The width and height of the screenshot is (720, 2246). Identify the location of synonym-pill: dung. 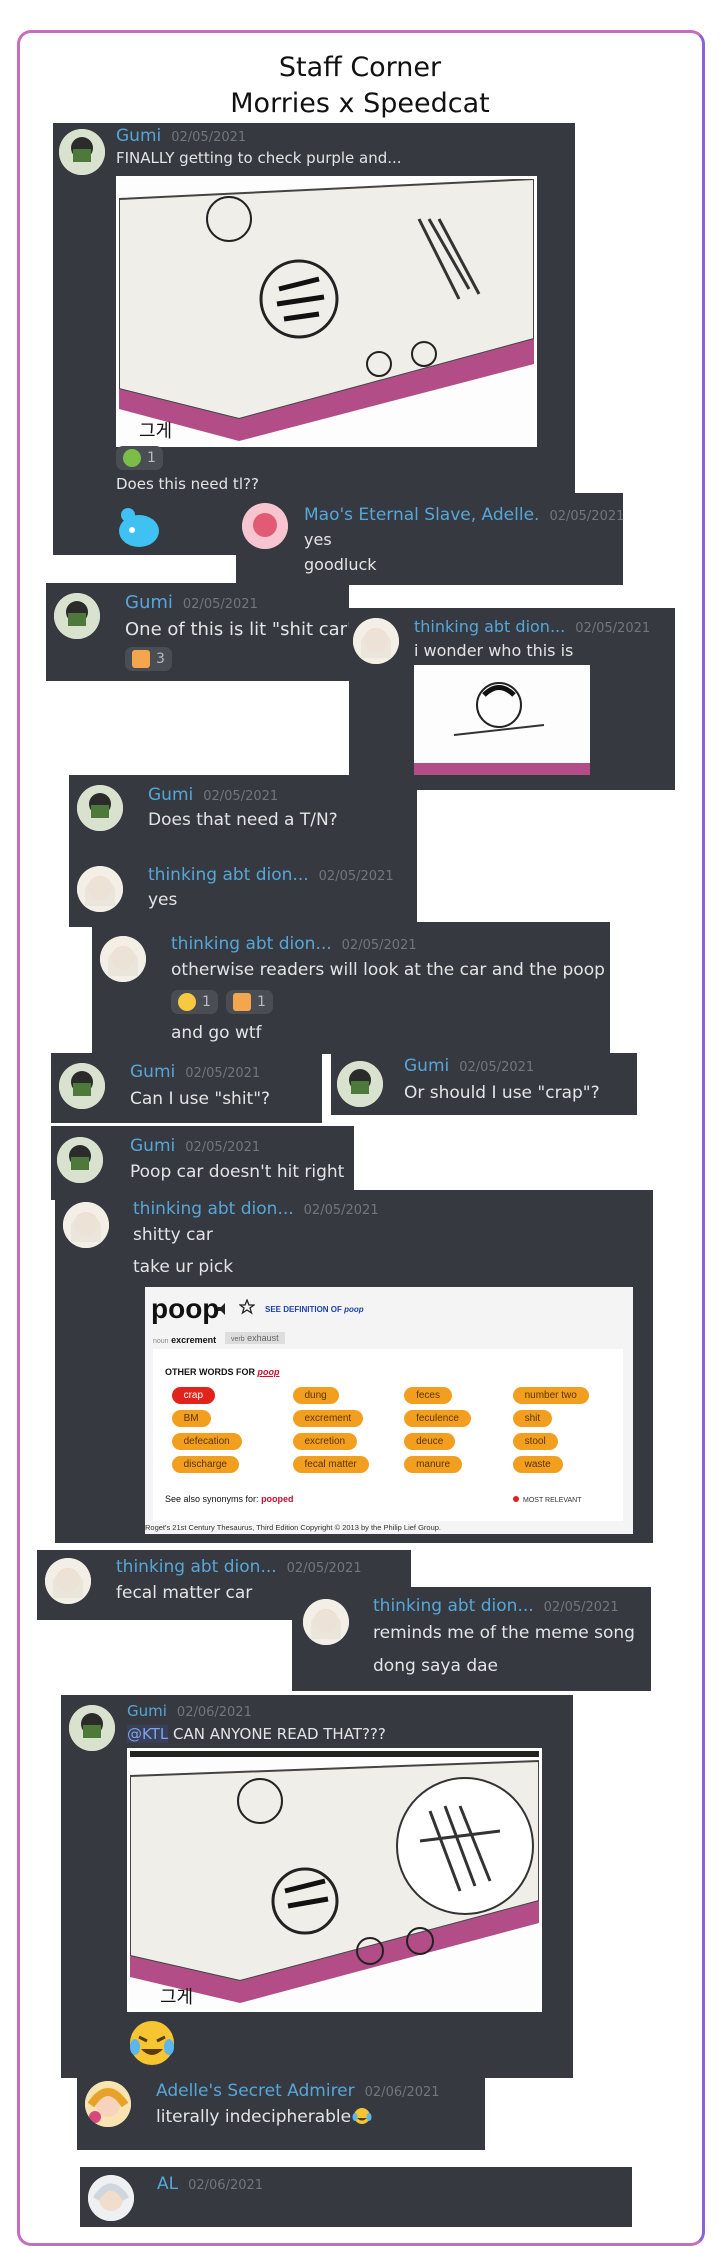
(315, 1395).